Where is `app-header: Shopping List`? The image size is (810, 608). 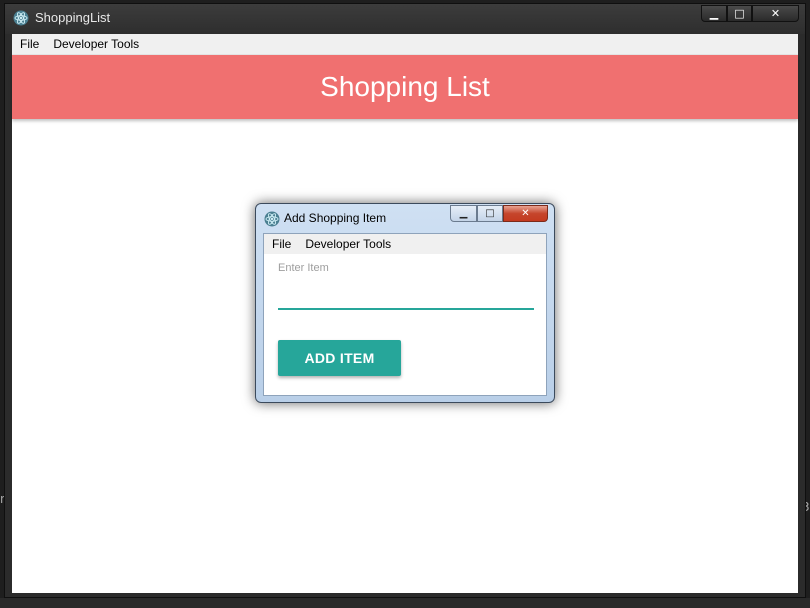
app-header: Shopping List is located at coordinates (405, 87).